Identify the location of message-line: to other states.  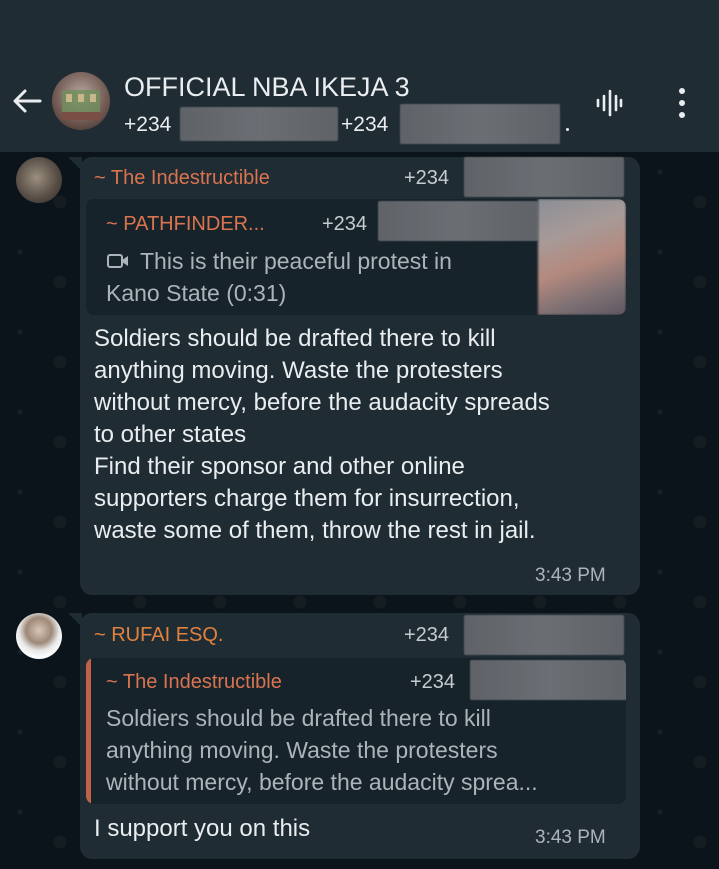
(170, 434).